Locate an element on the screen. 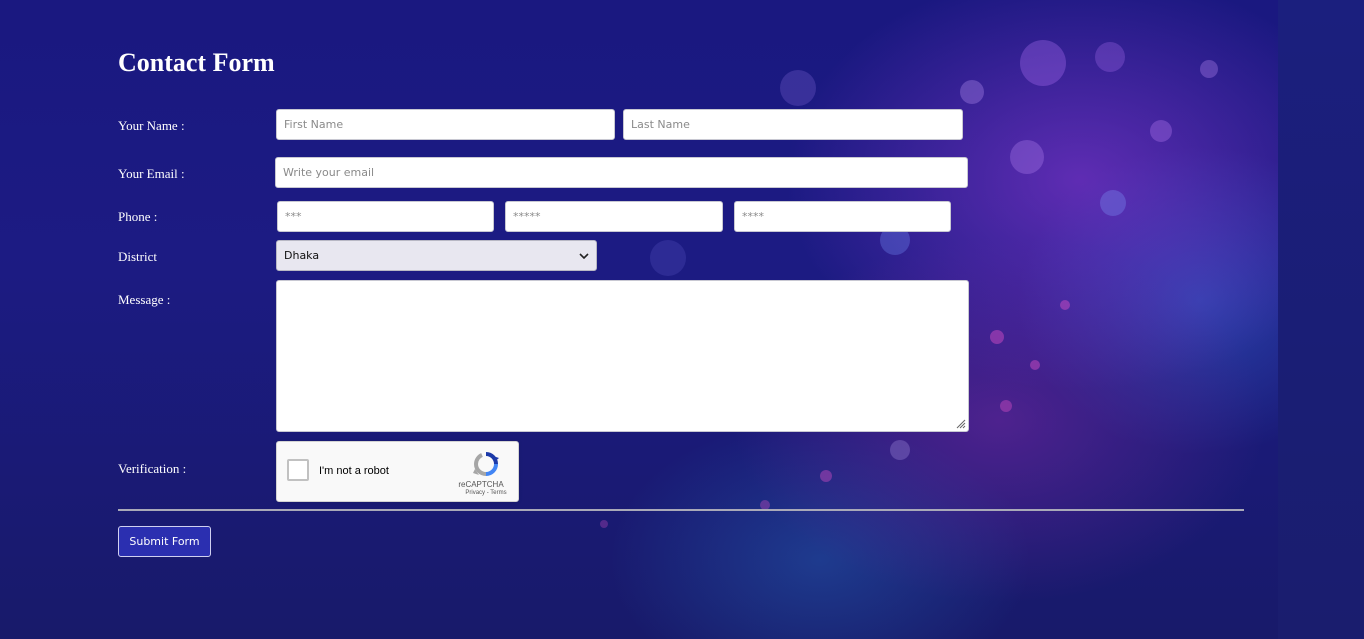 The width and height of the screenshot is (1364, 639). submit-form-button: Submit Form is located at coordinates (164, 541).